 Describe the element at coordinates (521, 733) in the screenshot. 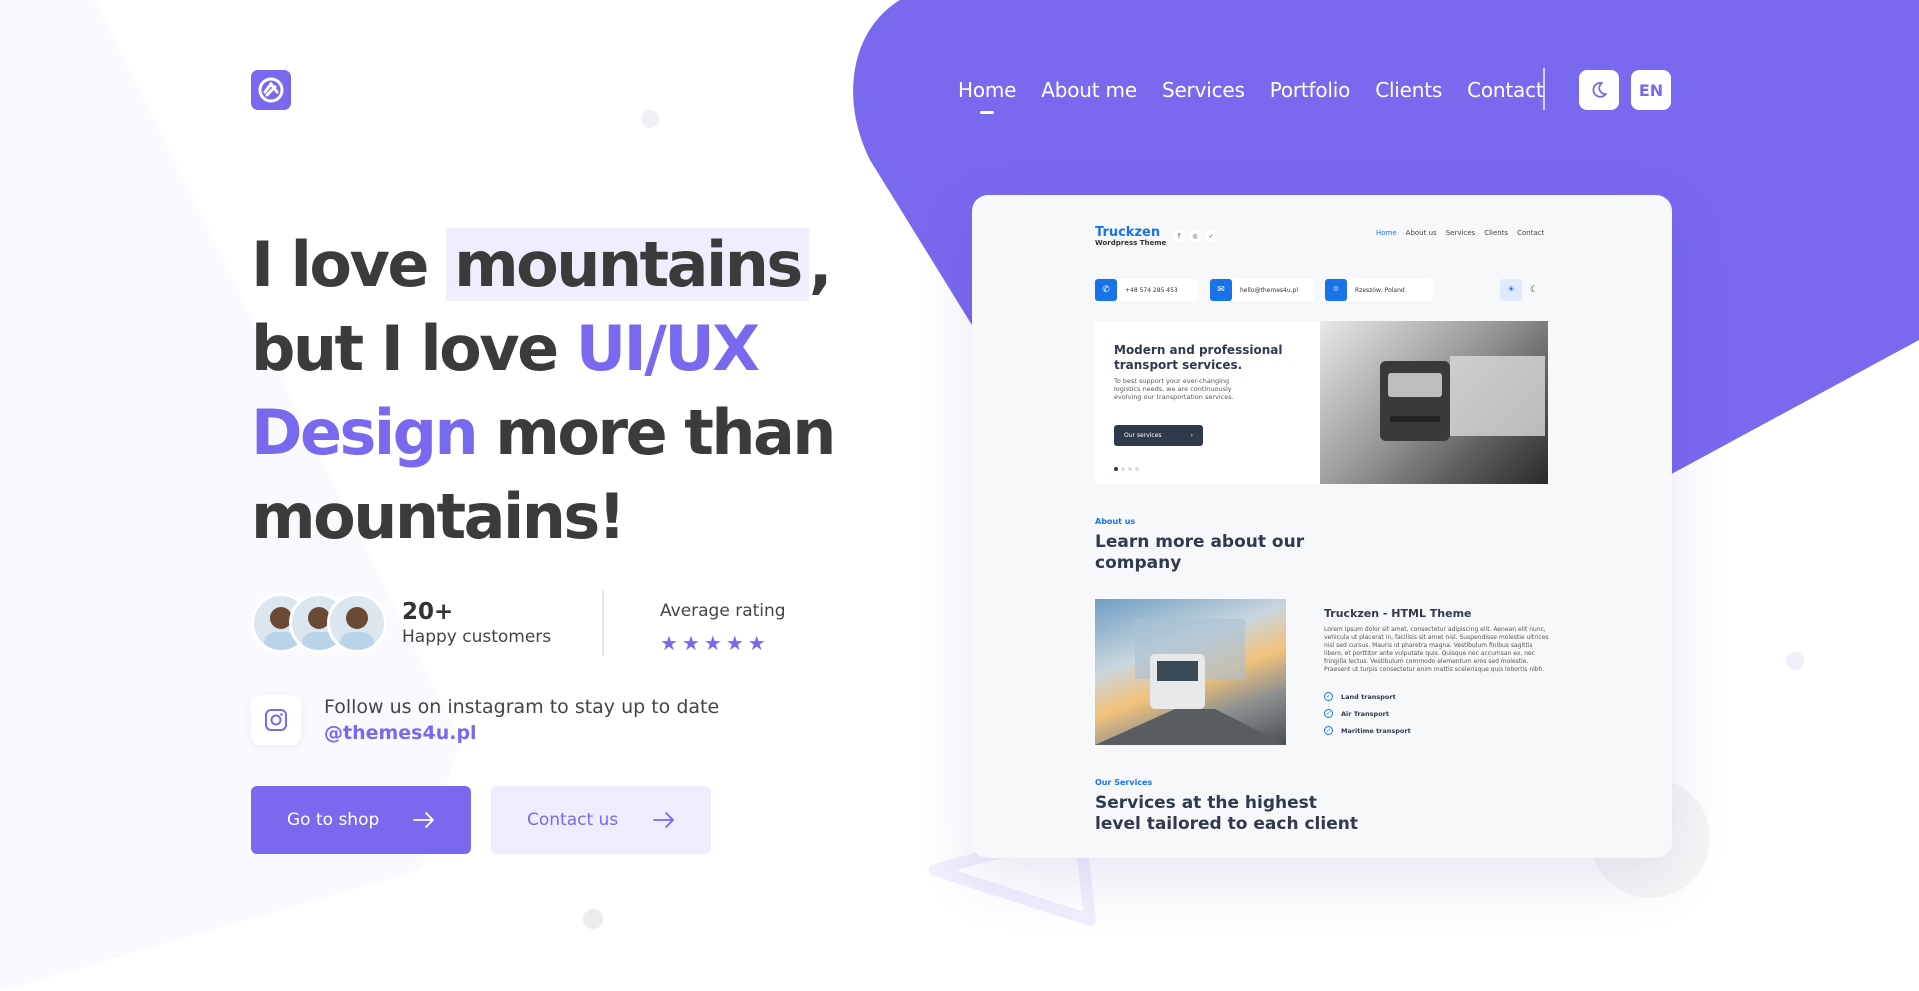

I see `instagram-handle-link: @themes4u.pl` at that location.